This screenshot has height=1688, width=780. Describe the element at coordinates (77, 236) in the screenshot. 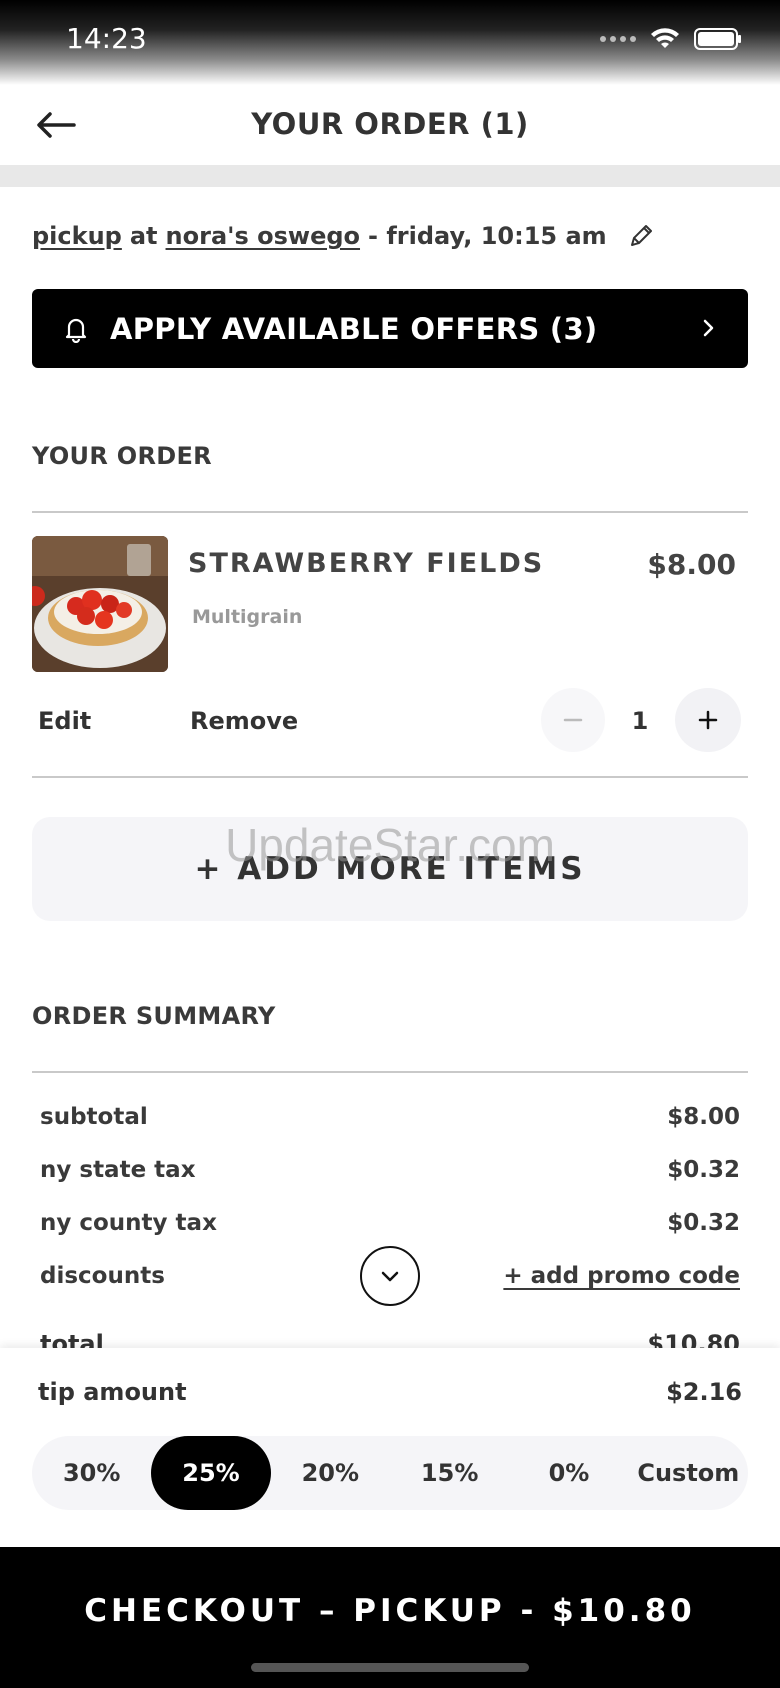

I see `pickup-method-link: pickup` at that location.